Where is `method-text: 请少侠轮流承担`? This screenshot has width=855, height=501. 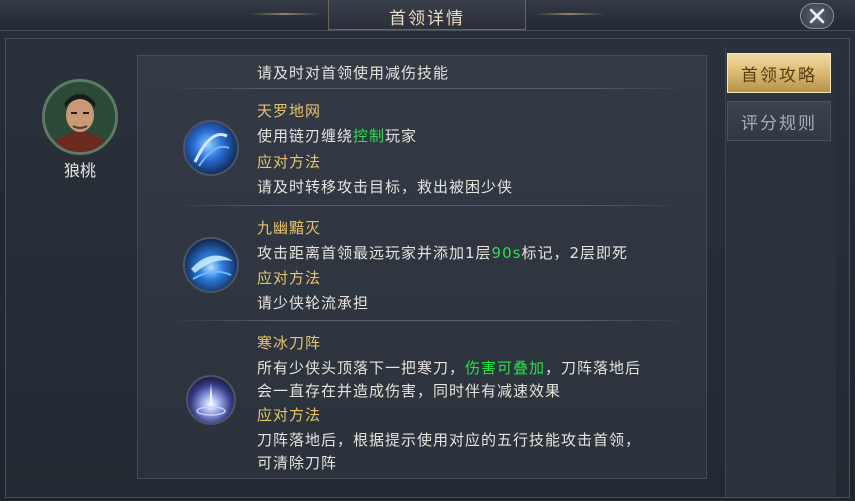
method-text: 请少侠轮流承担 is located at coordinates (313, 303).